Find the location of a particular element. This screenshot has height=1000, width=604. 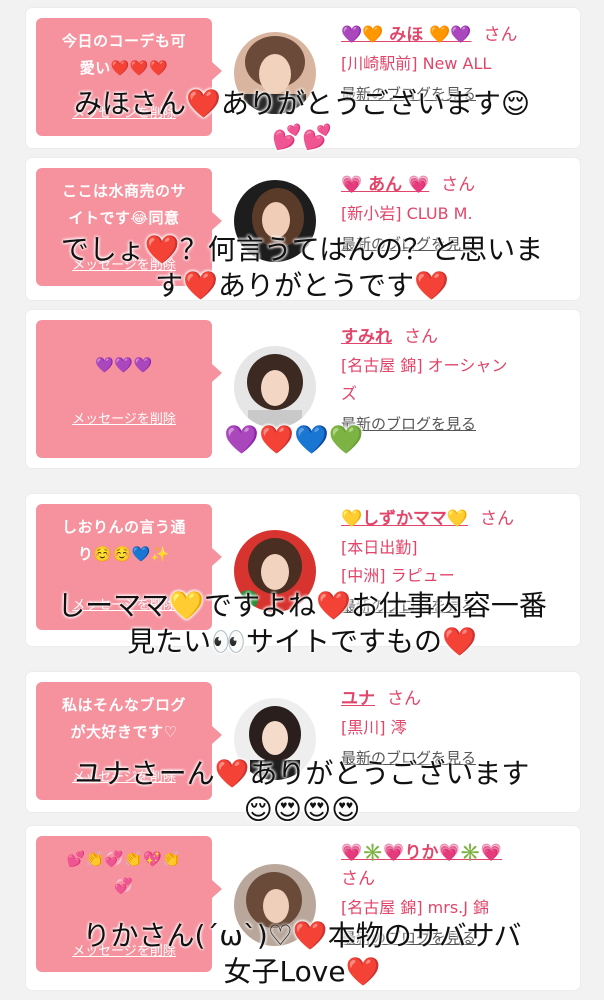

caption-line: りかさん(´ω`)♡❤️本物のサバサバ is located at coordinates (302, 935).